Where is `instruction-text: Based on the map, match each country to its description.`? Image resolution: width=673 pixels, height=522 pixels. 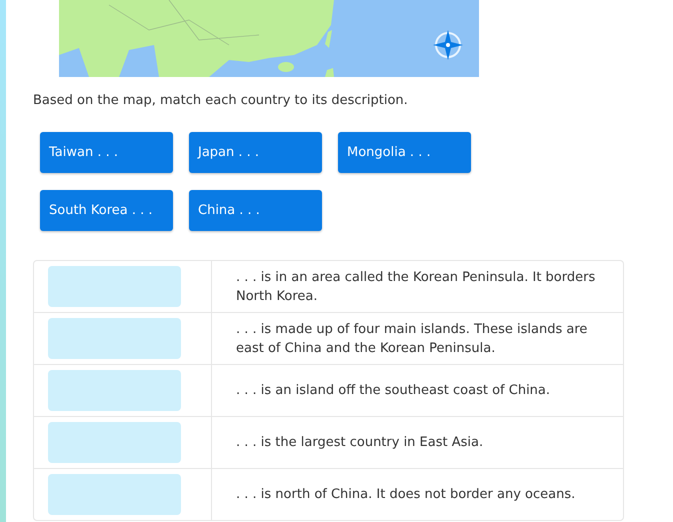
instruction-text: Based on the map, match each country to its description. is located at coordinates (221, 101).